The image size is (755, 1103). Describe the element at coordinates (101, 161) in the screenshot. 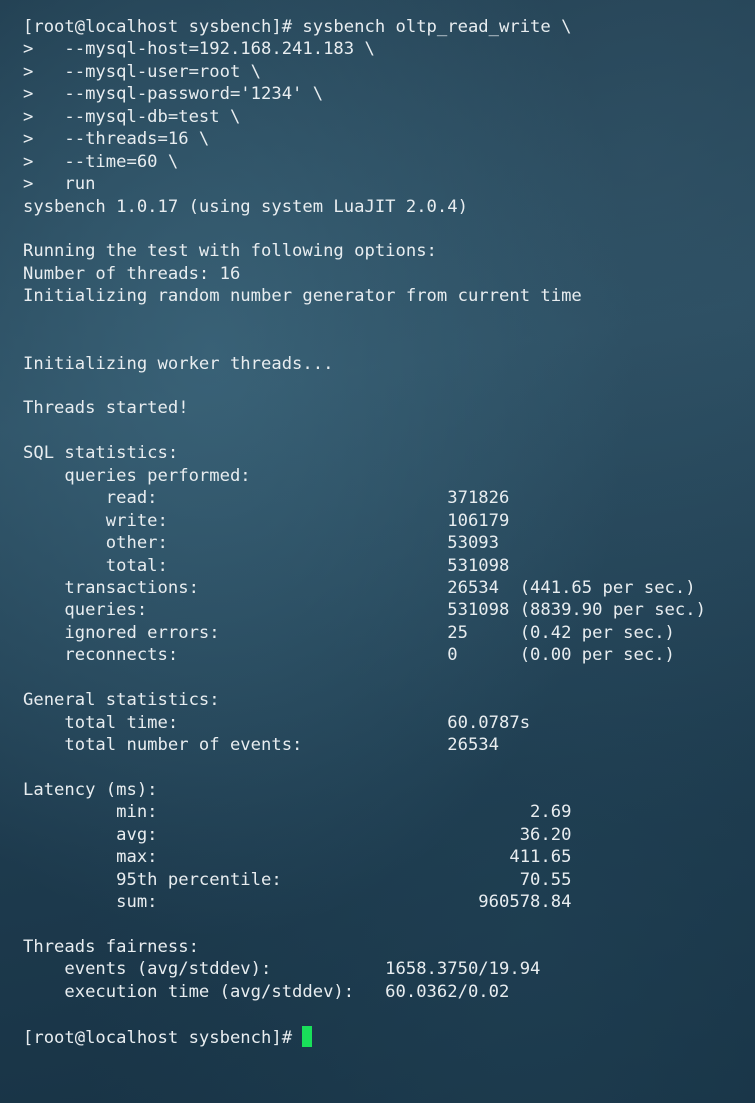

I see `terminal-line: > --time=60 \` at that location.